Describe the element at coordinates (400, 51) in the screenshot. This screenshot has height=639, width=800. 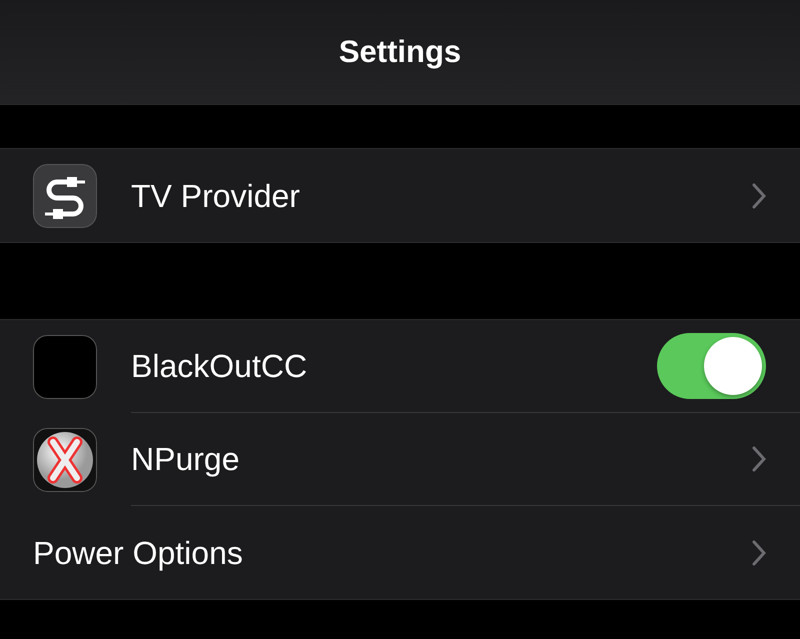
I see `page-title: Settings` at that location.